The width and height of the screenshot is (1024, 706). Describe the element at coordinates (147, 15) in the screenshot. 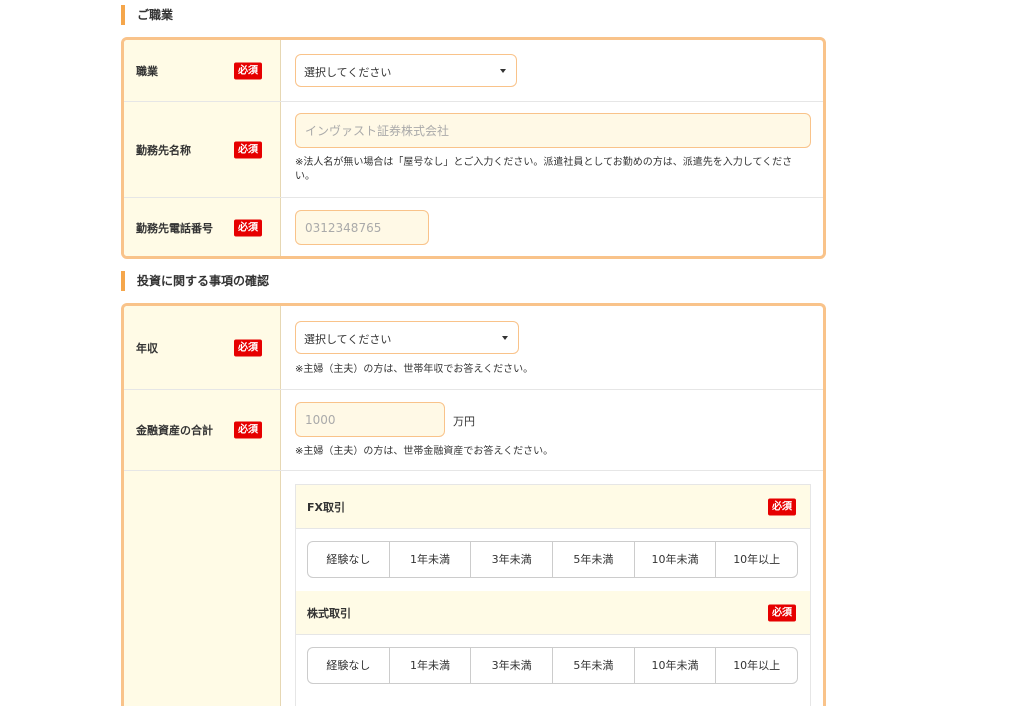

I see `section-title-occupation: ご職業` at that location.